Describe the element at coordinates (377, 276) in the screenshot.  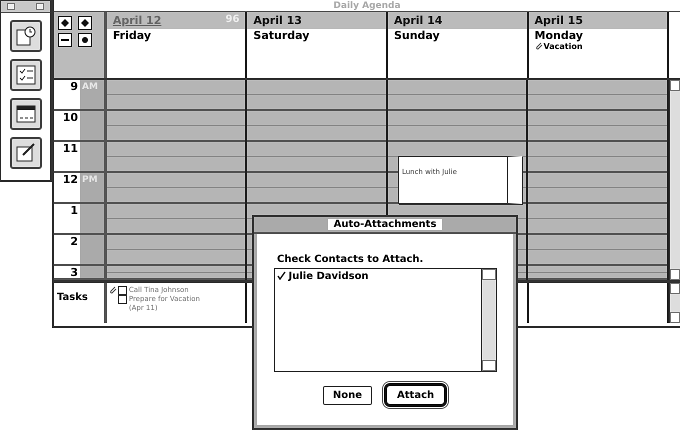
I see `contact-item: Julie Davidson` at that location.